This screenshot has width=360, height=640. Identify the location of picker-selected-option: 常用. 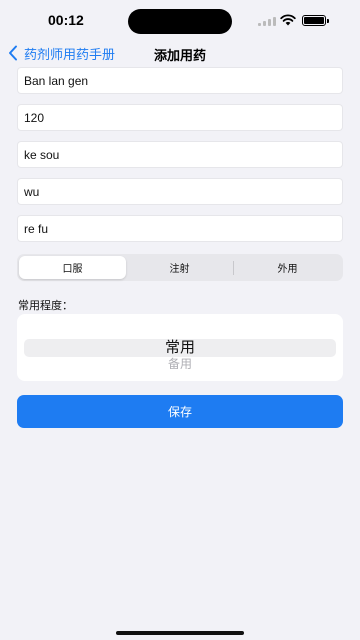
(180, 348).